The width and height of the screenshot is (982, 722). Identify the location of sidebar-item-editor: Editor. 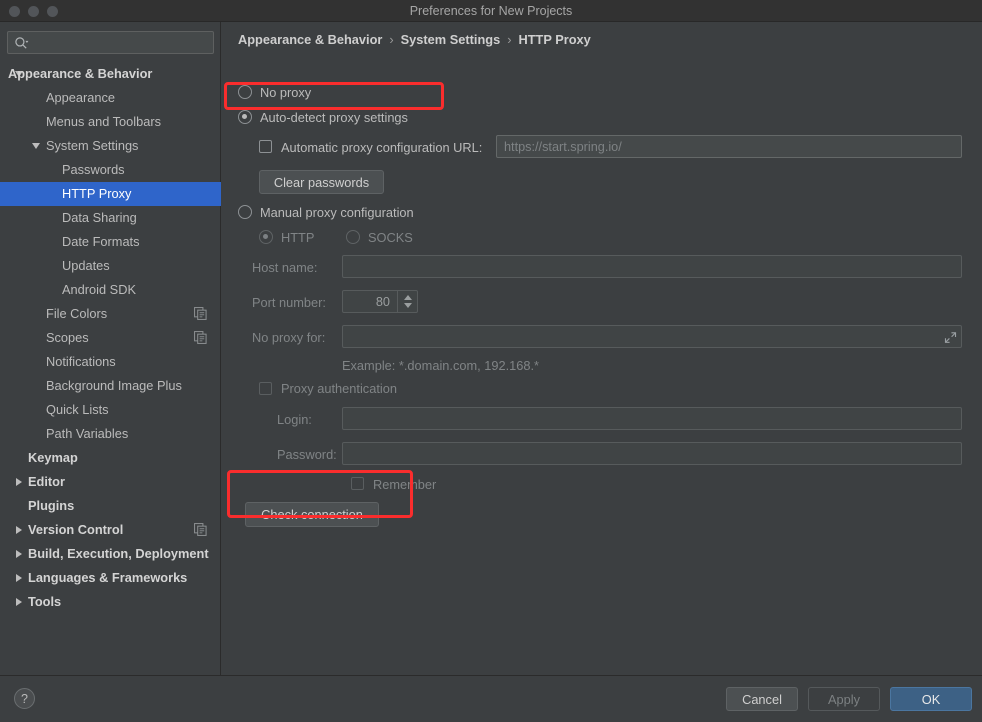
(110, 482).